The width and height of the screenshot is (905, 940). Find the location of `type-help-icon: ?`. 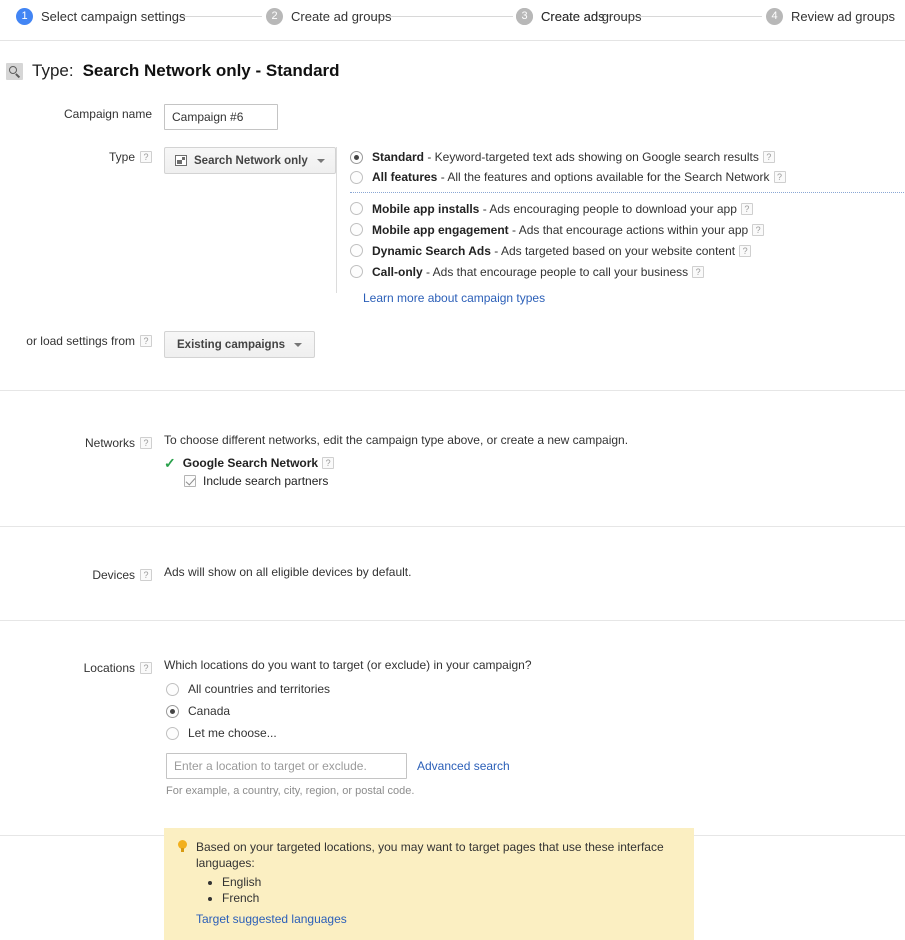

type-help-icon: ? is located at coordinates (146, 157).